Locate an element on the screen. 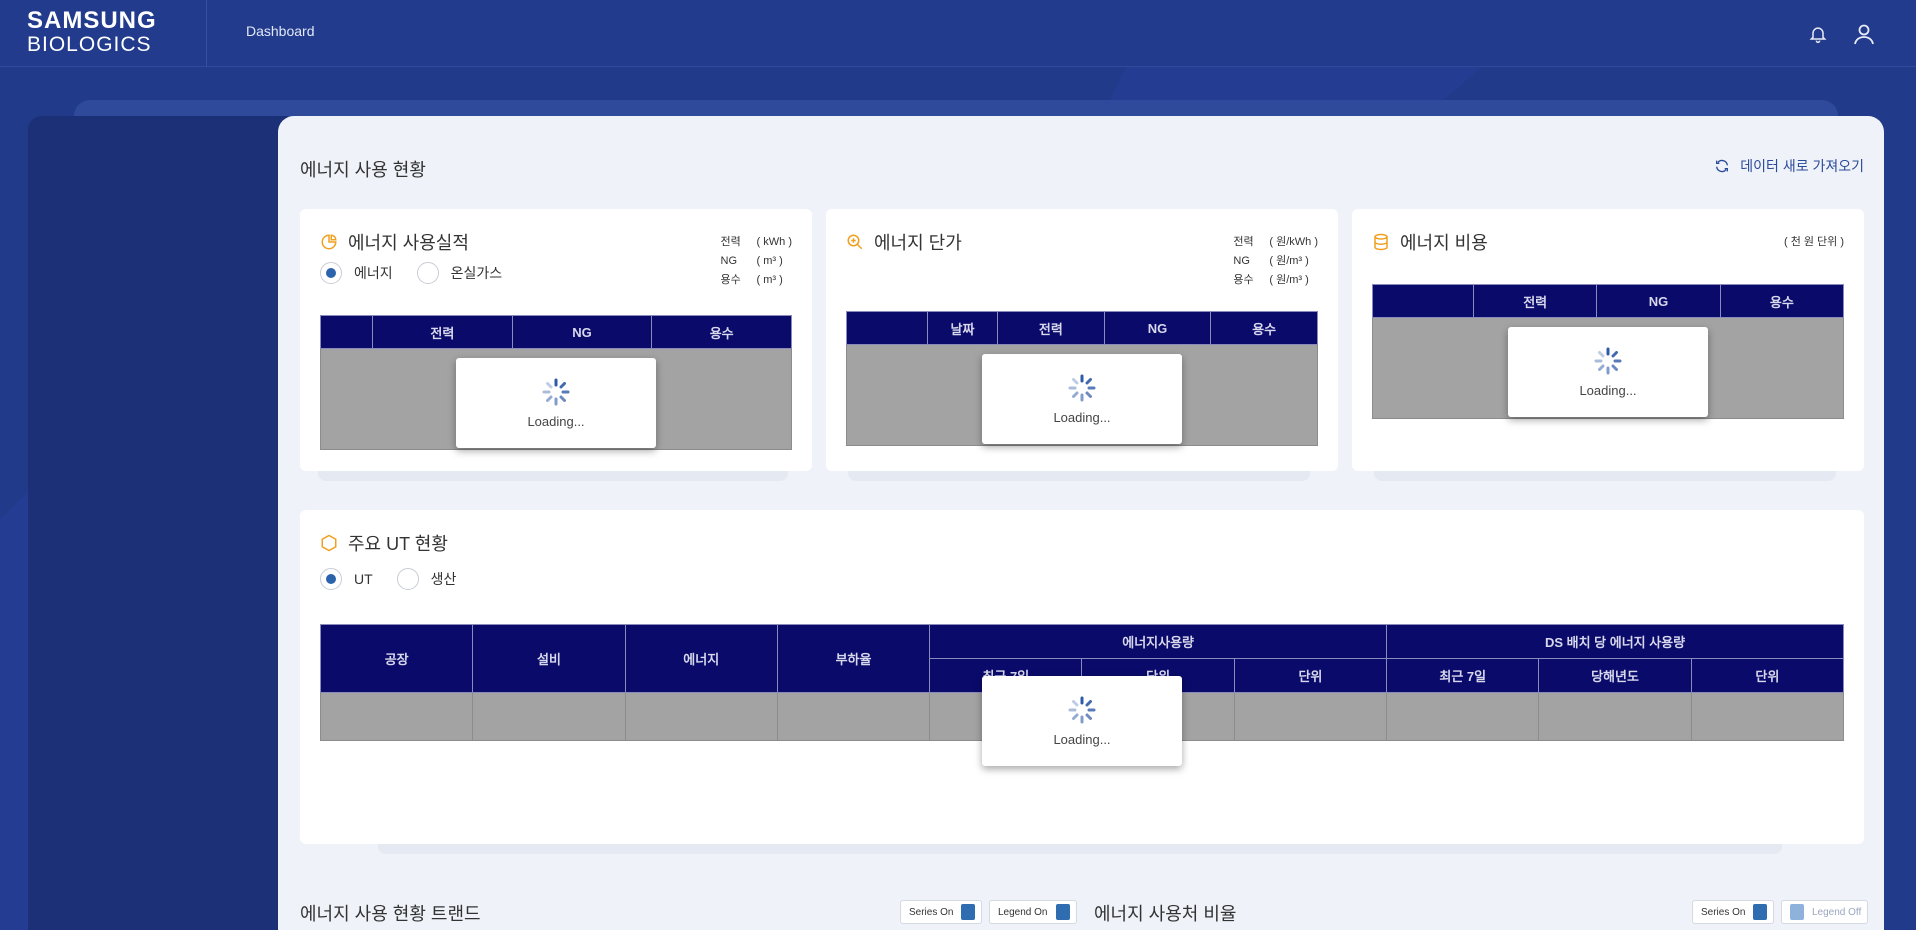 The image size is (1916, 930). unit-legend: 전력 ( 원/kWh ) NG ( 원/m³ ) 용수 ( 원/m³ ) is located at coordinates (1275, 261).